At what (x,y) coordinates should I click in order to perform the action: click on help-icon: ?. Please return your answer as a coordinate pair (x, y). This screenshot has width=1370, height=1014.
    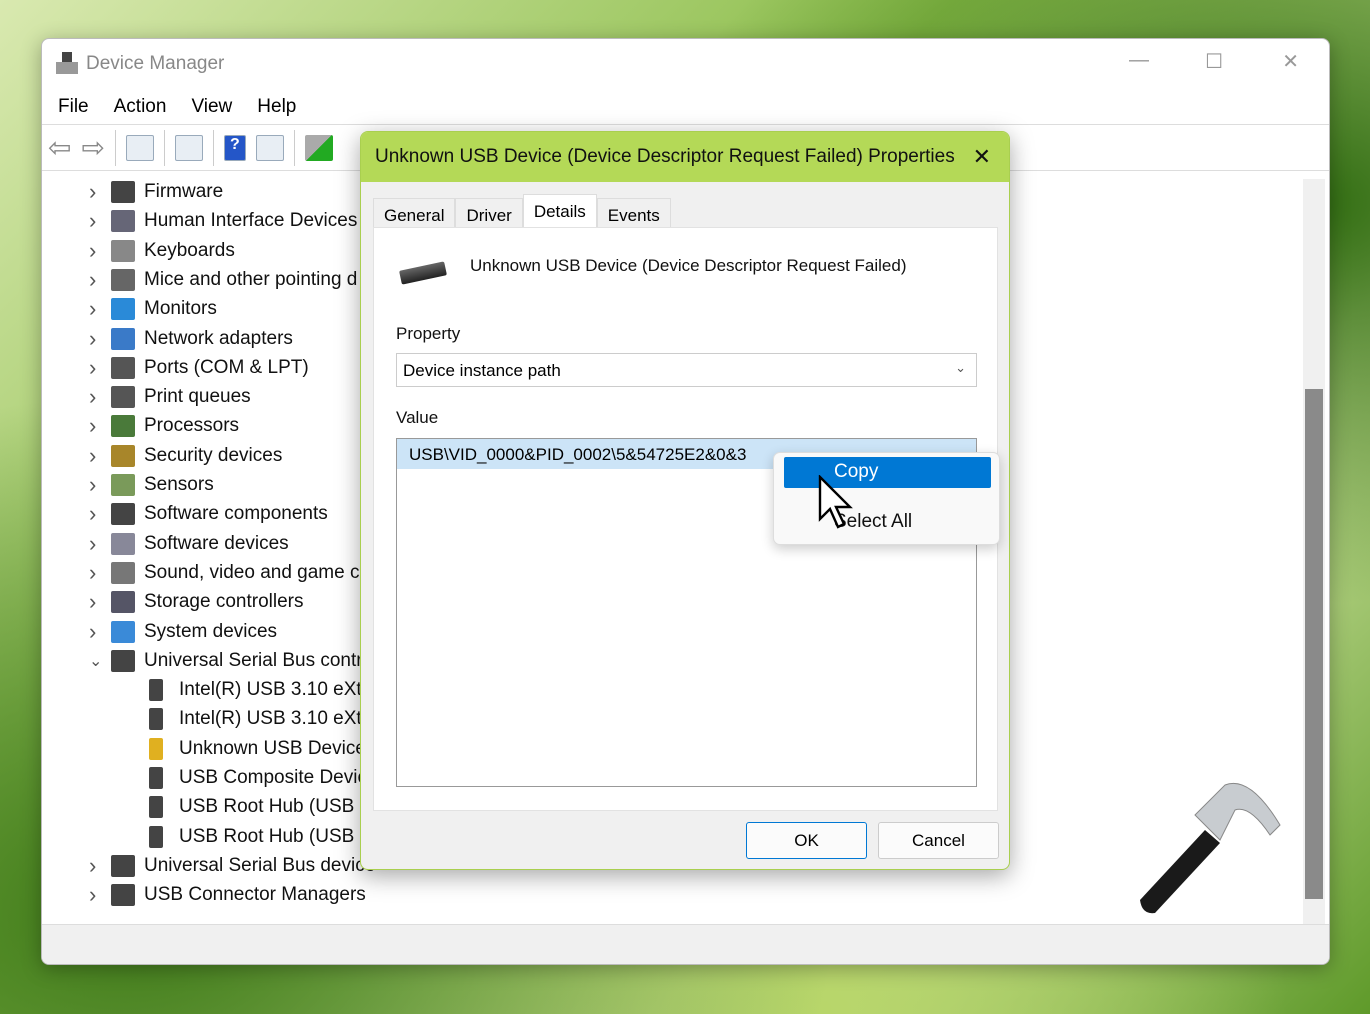
    Looking at the image, I should click on (234, 147).